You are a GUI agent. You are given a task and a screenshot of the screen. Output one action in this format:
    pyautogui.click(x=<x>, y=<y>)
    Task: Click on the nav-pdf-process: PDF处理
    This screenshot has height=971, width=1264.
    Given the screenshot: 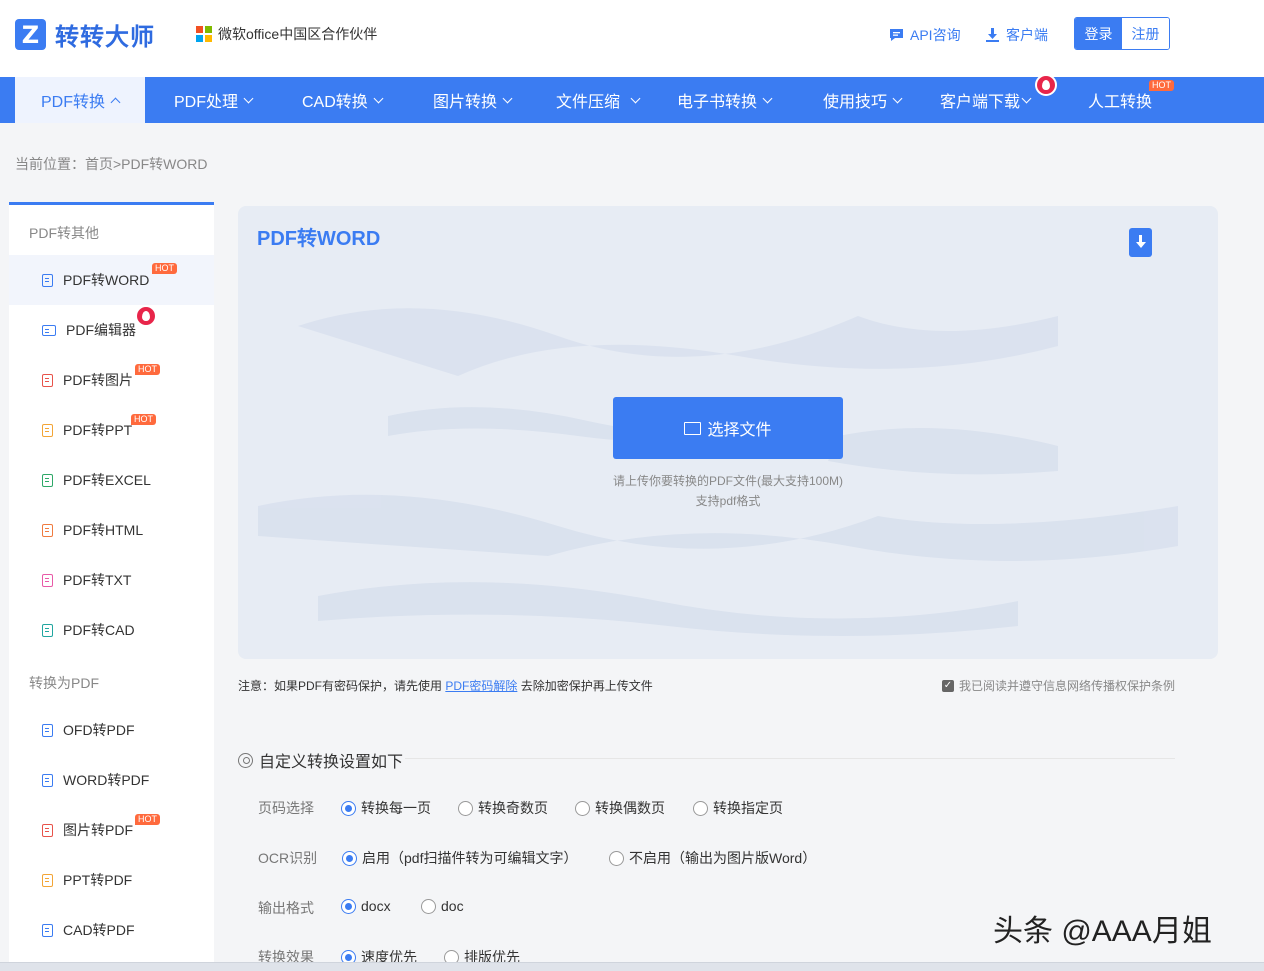 What is the action you would take?
    pyautogui.click(x=214, y=100)
    